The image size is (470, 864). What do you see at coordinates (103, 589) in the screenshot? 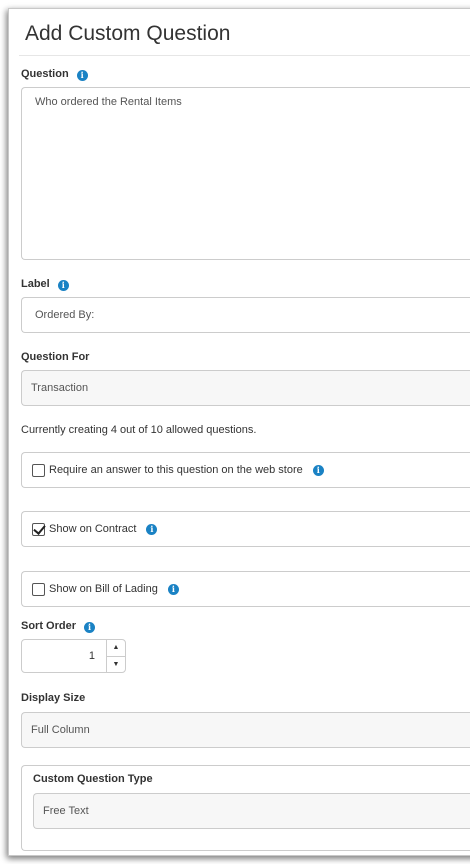
I see `show-on-bill-of-lading-label: Show on Bill of Lading` at bounding box center [103, 589].